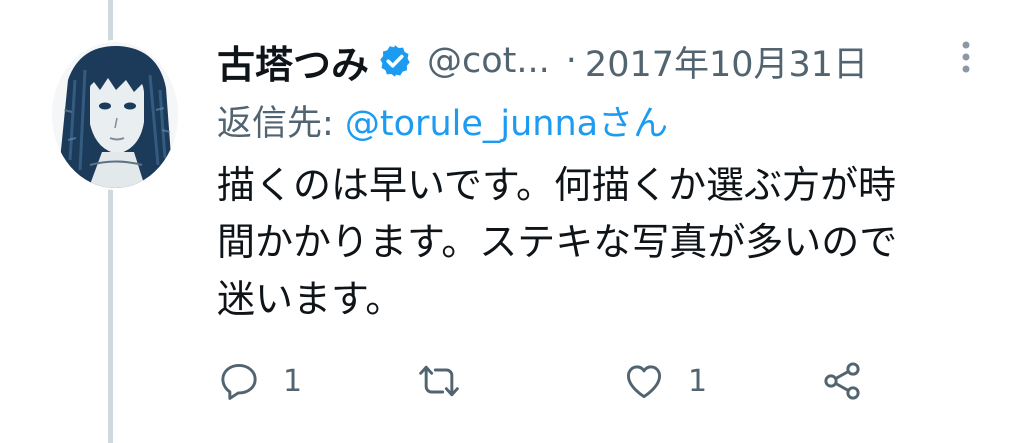 This screenshot has height=443, width=1024. Describe the element at coordinates (633, 124) in the screenshot. I see `reply-suffix: さん` at that location.